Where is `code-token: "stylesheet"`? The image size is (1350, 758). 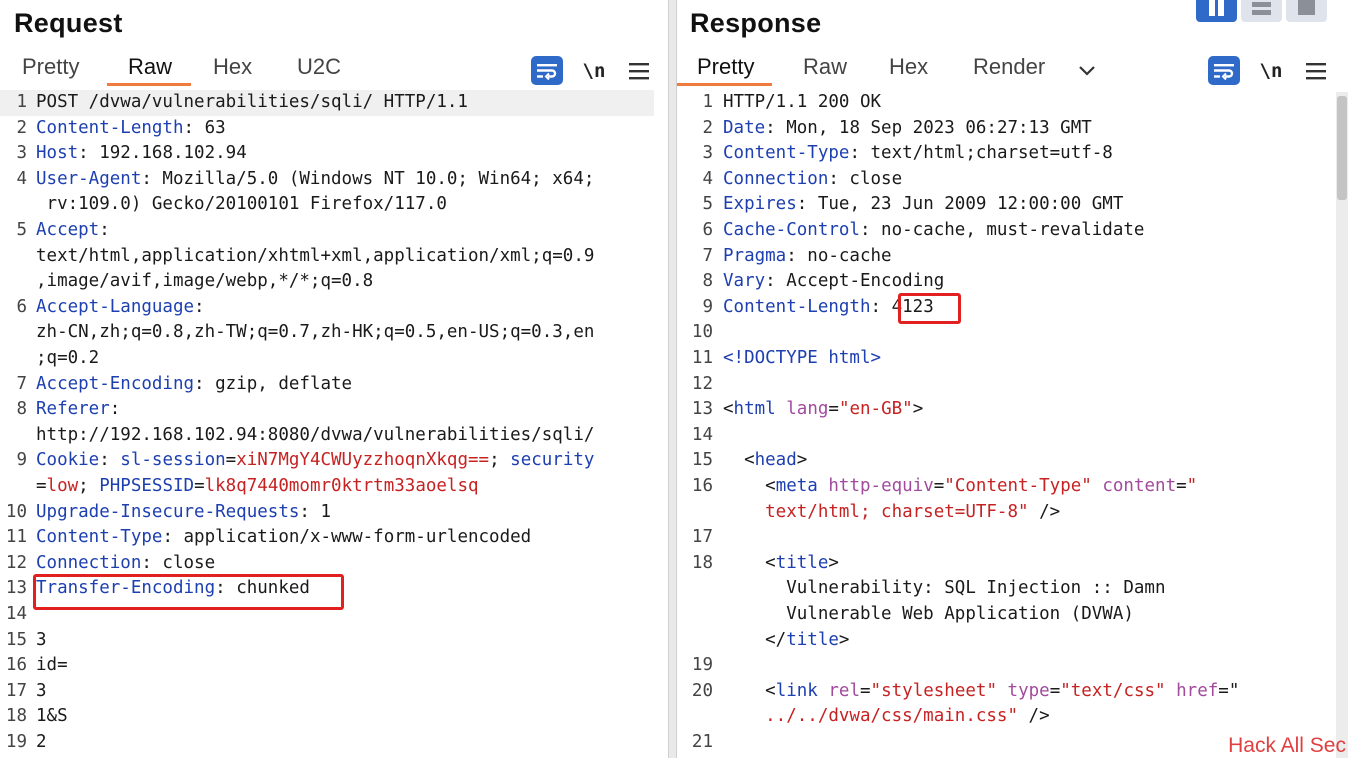
code-token: "stylesheet" is located at coordinates (933, 690).